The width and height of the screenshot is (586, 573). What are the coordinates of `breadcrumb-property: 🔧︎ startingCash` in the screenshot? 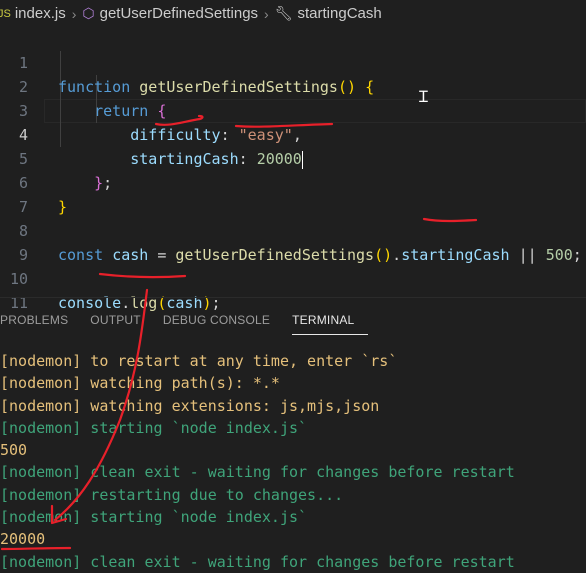 It's located at (328, 13).